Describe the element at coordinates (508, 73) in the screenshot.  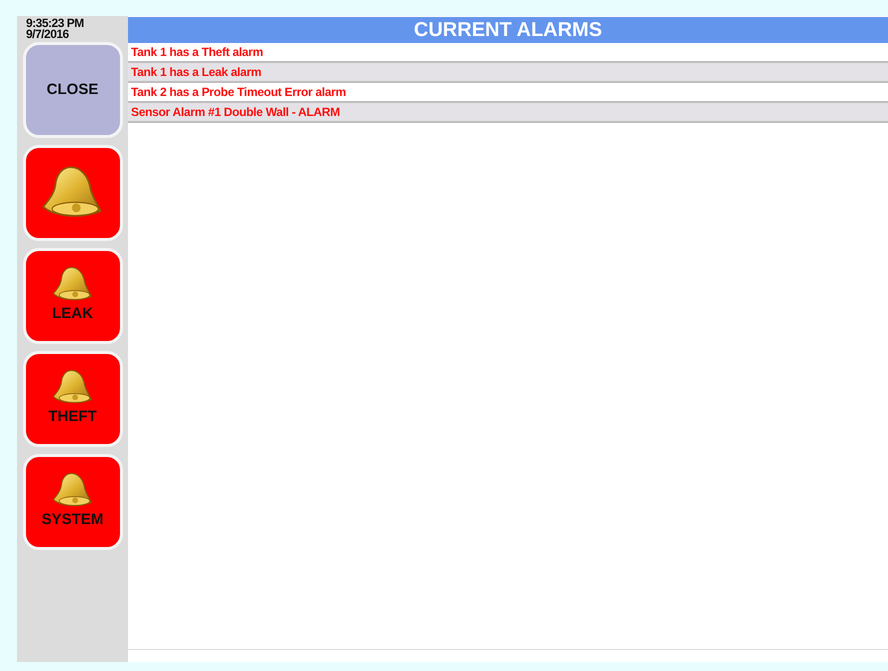
I see `alarm-row: Tank 1 has a Leak alarm` at that location.